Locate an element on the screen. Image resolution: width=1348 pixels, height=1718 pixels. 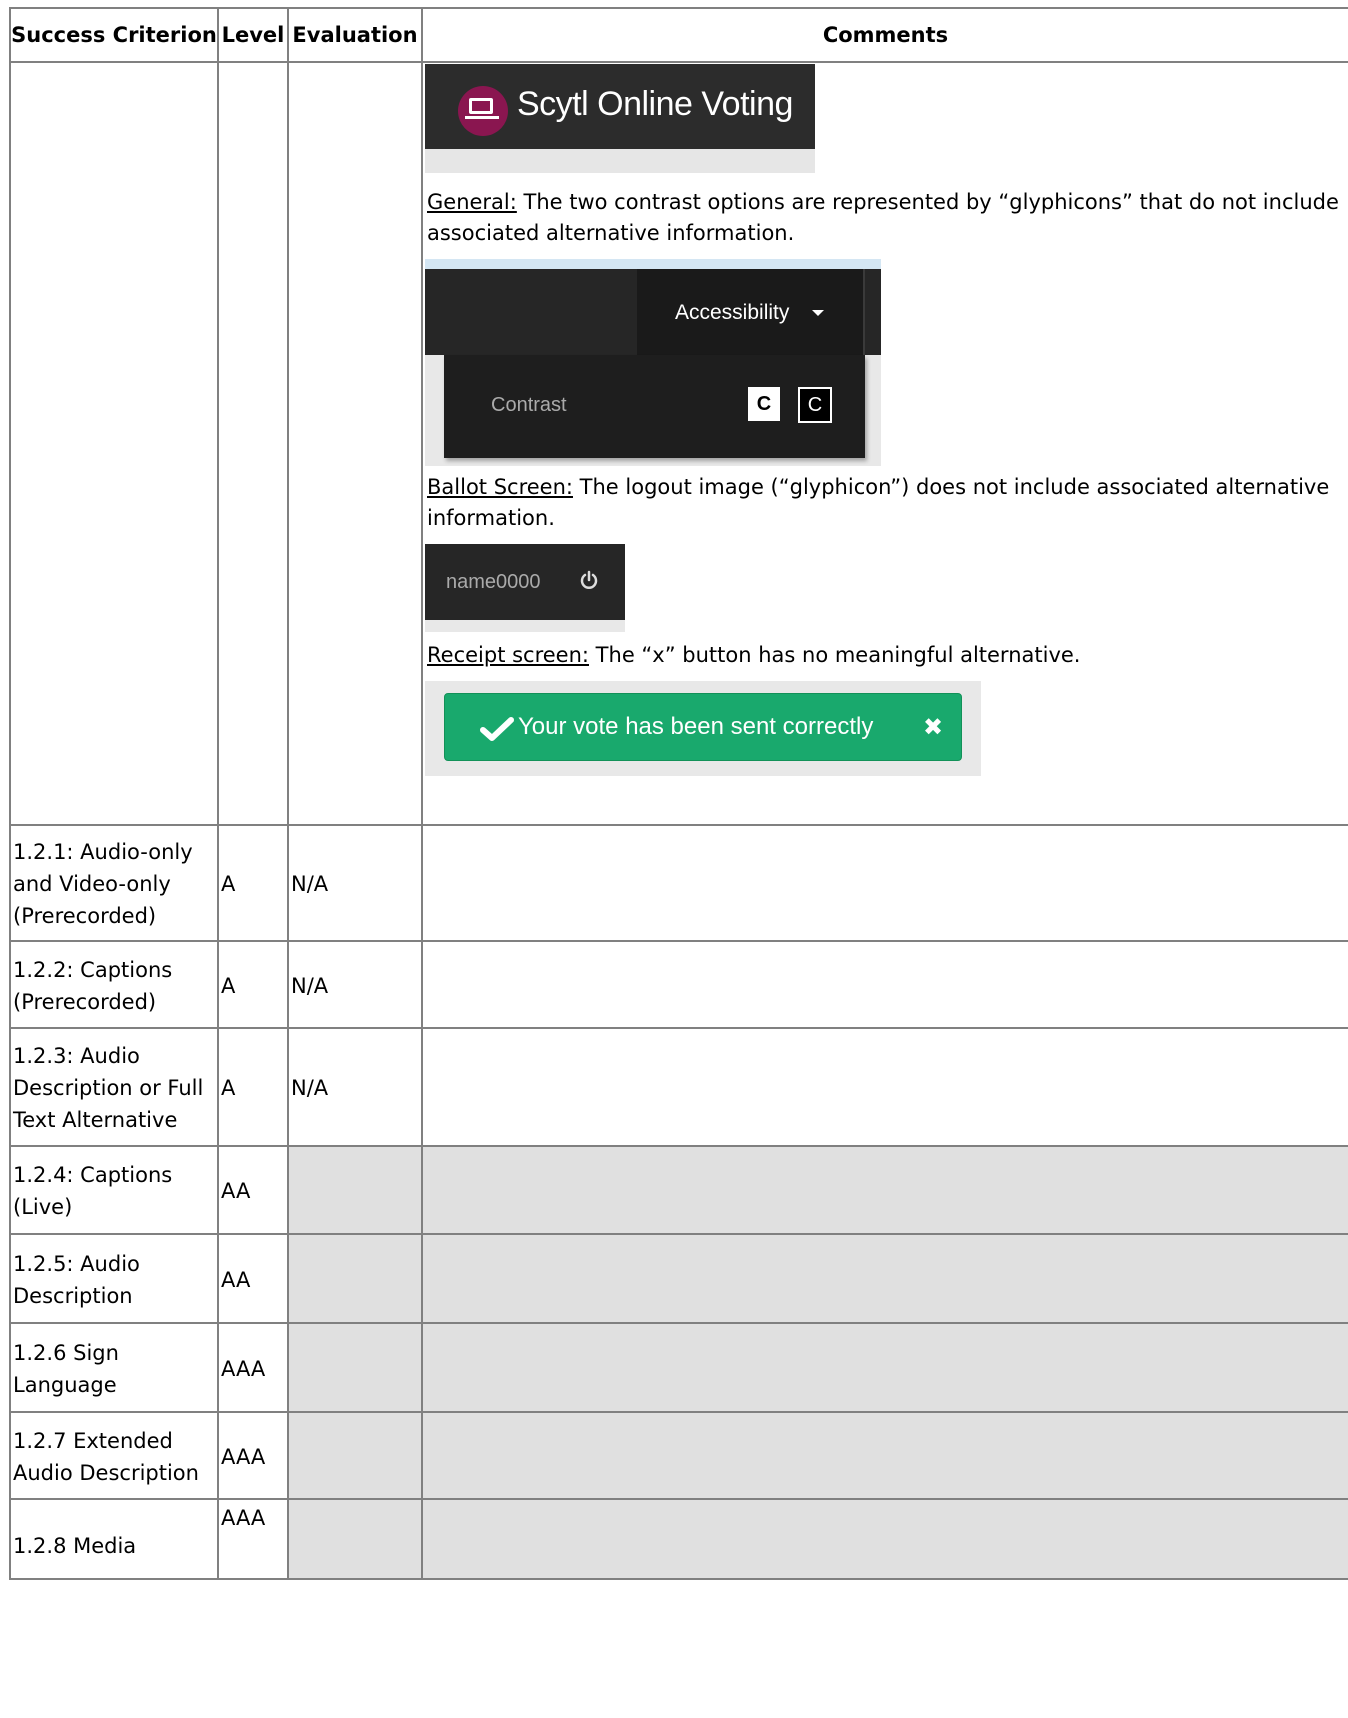
table-row: 1.2.5: Audio Description AA is located at coordinates (678, 1278).